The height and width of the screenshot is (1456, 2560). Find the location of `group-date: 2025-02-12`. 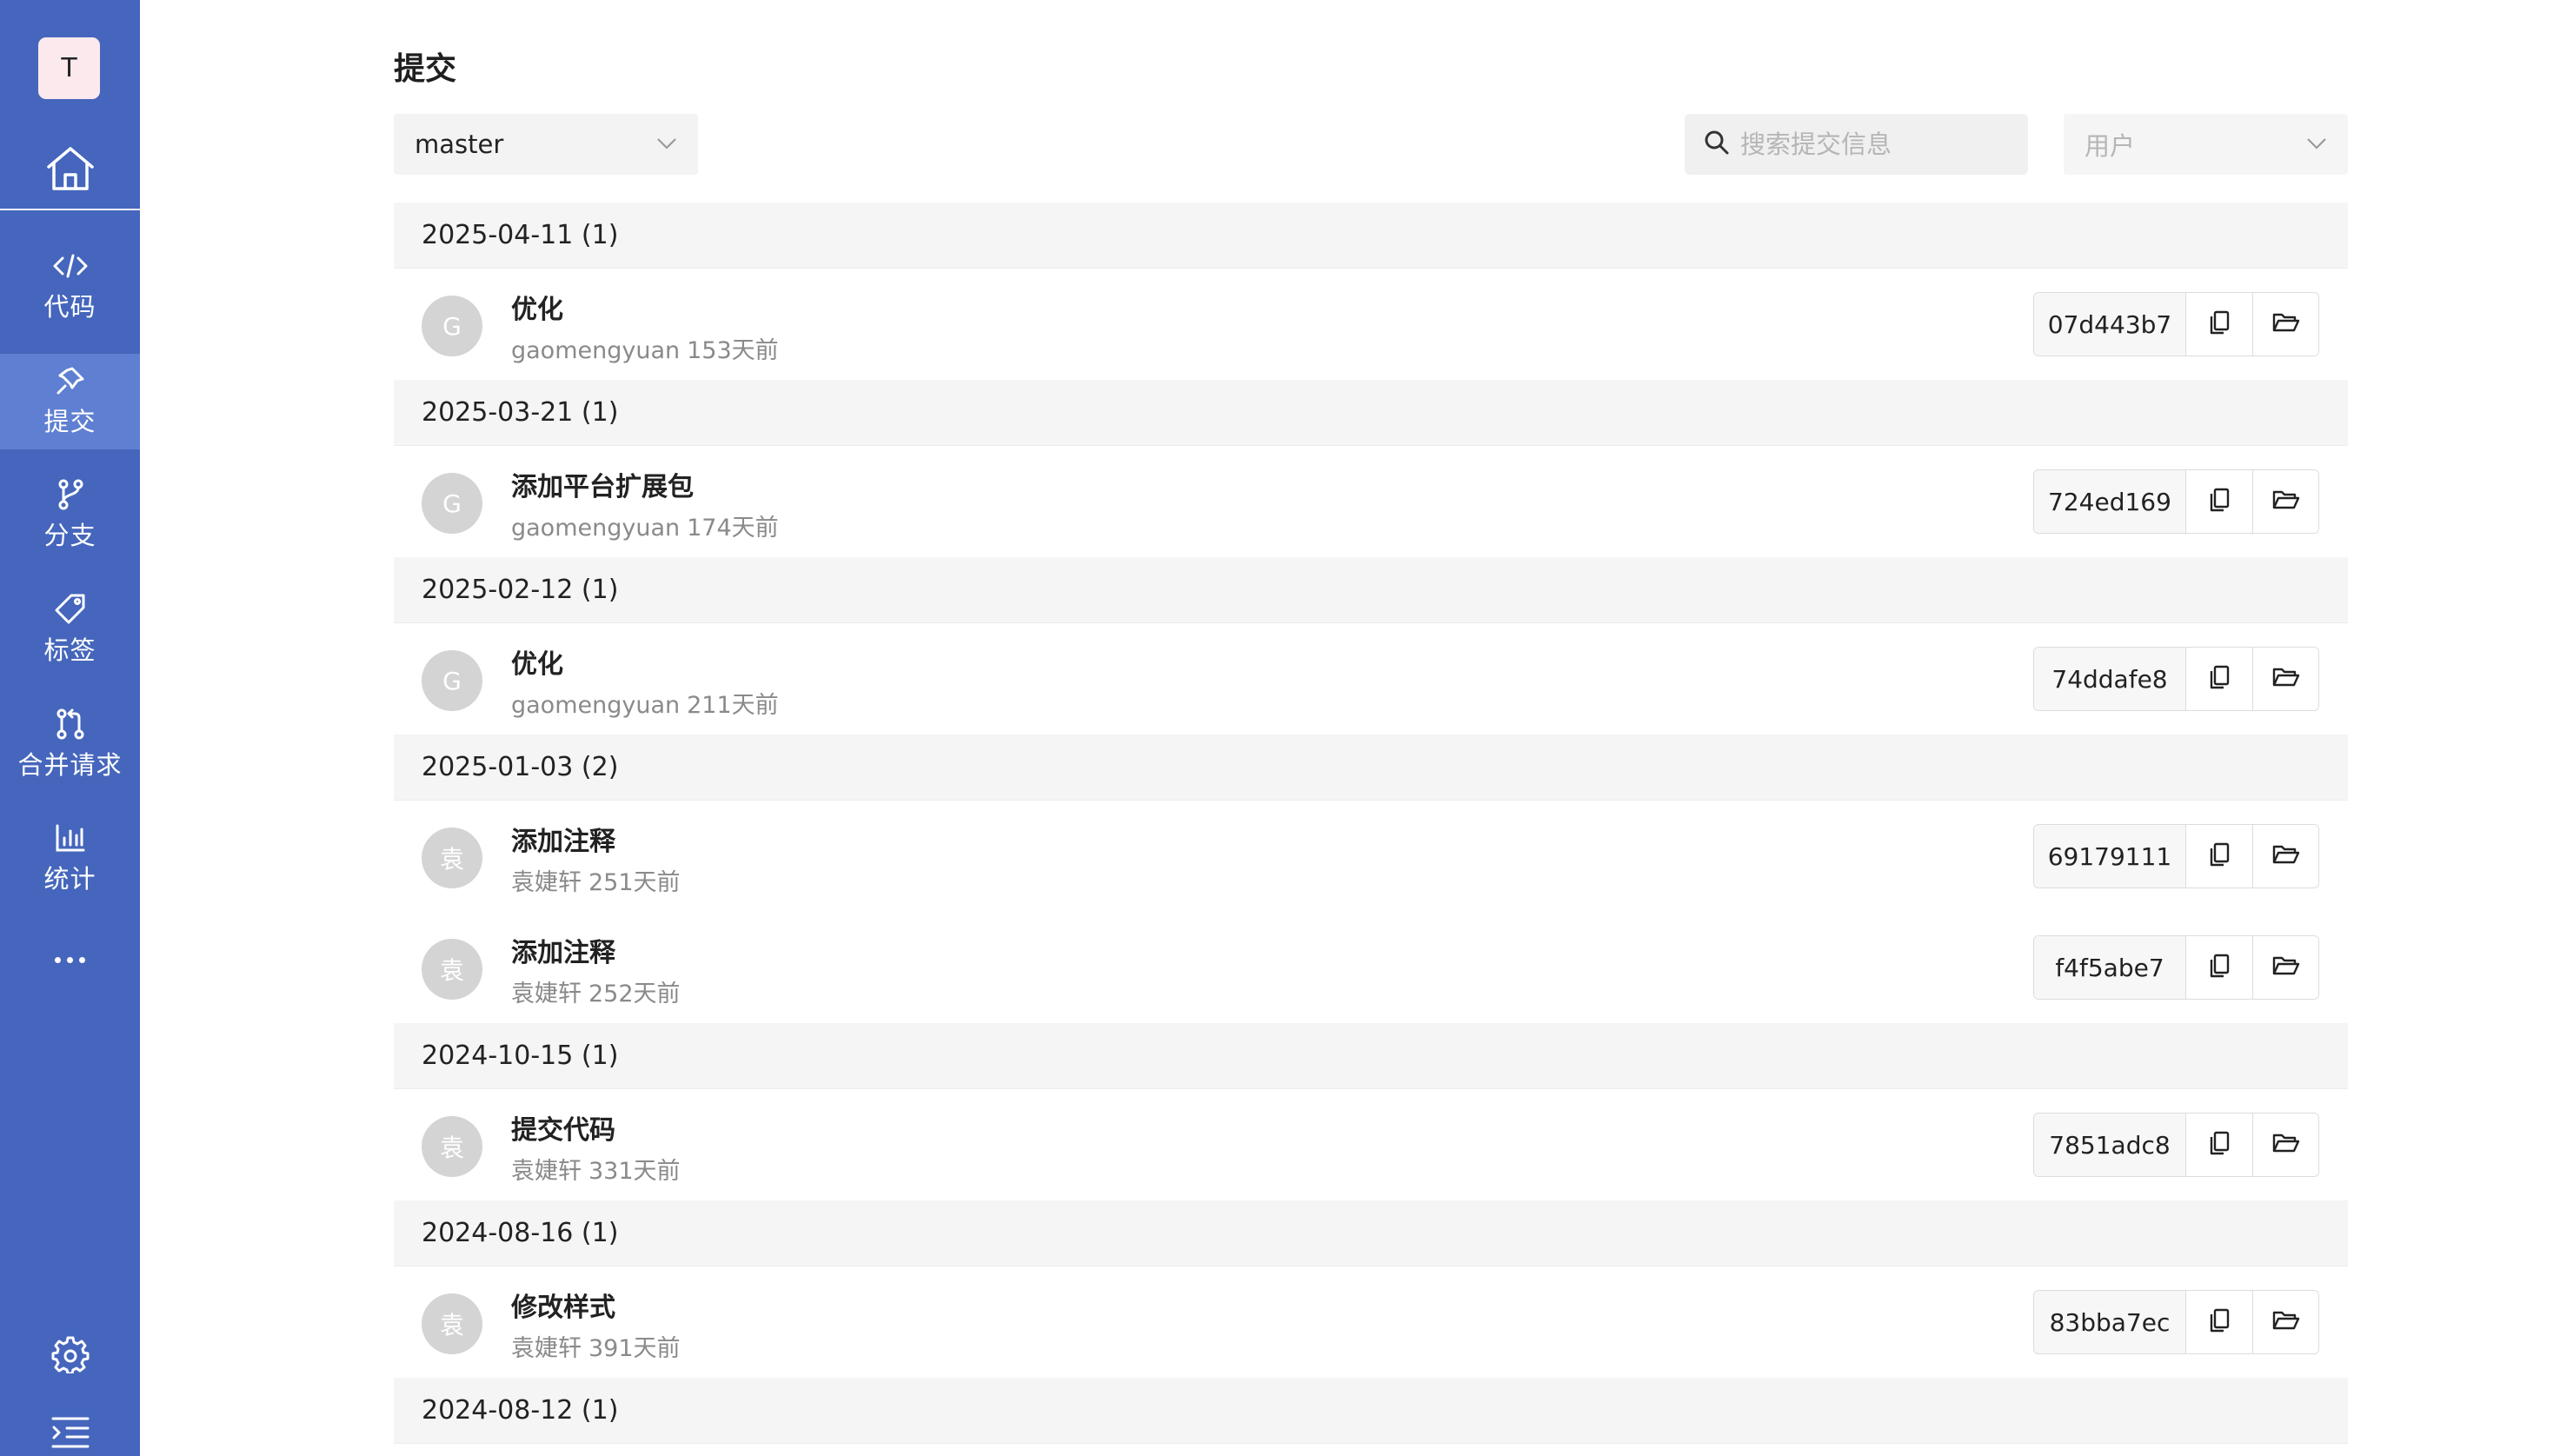

group-date: 2025-02-12 is located at coordinates (498, 590).